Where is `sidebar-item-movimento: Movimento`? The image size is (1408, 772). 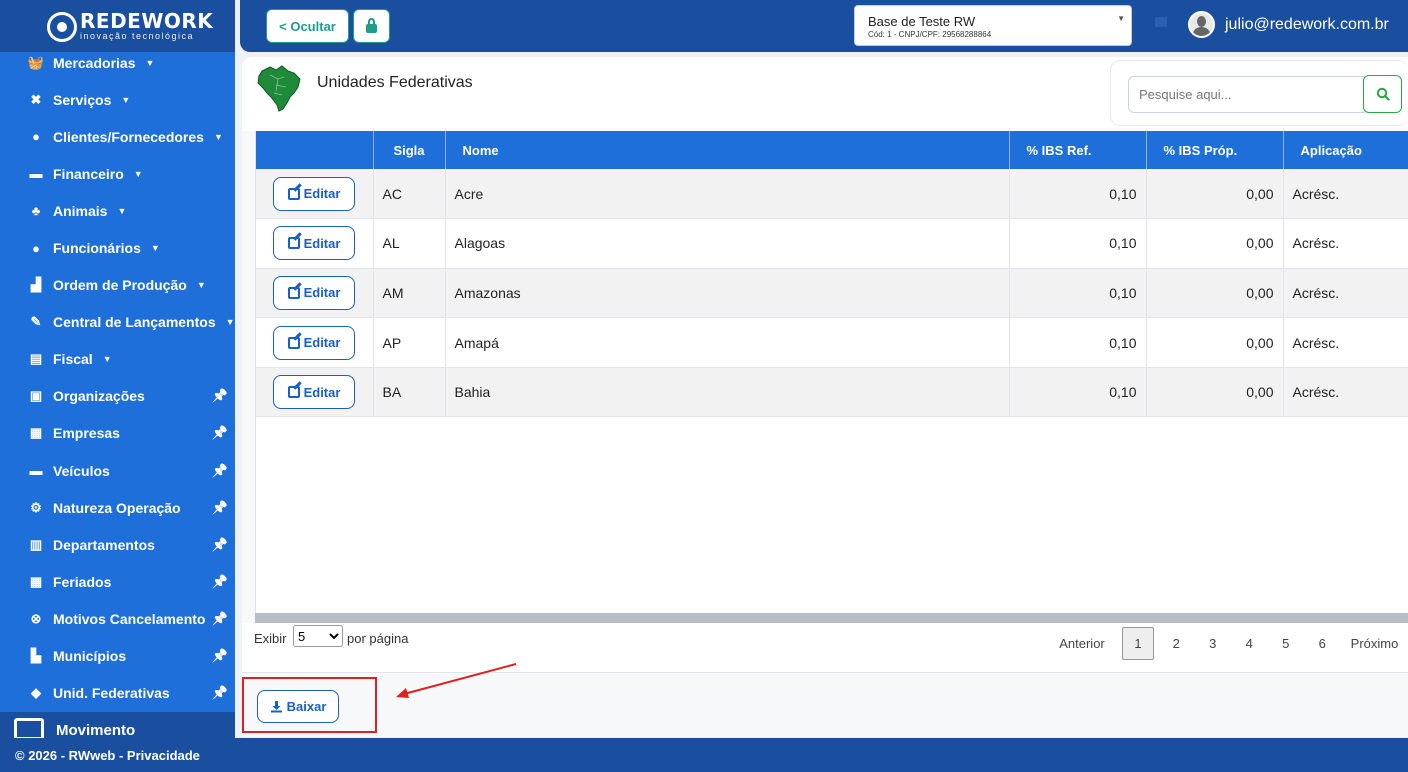 sidebar-item-movimento: Movimento is located at coordinates (117, 725).